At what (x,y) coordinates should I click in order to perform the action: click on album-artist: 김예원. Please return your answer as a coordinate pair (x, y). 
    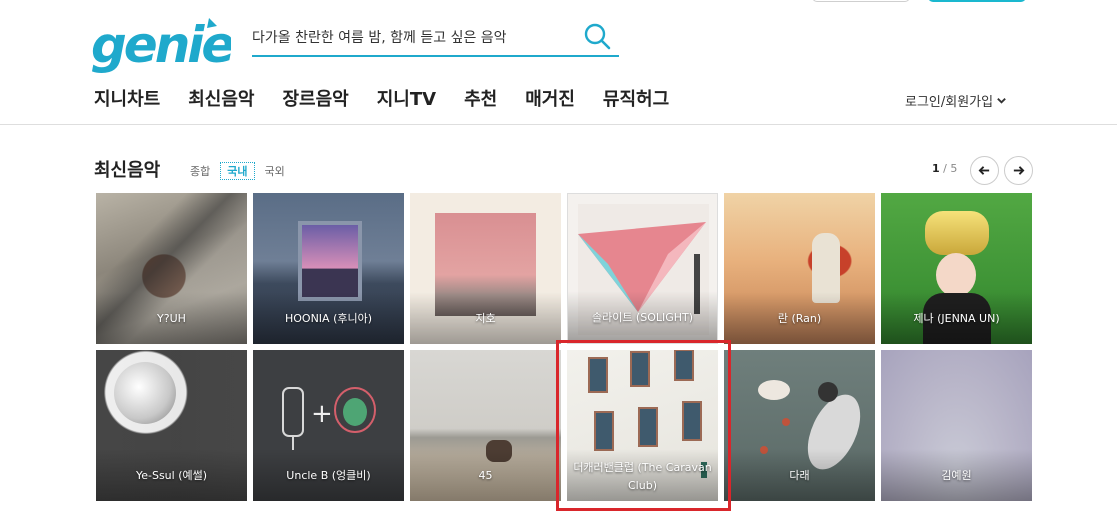
    Looking at the image, I should click on (956, 475).